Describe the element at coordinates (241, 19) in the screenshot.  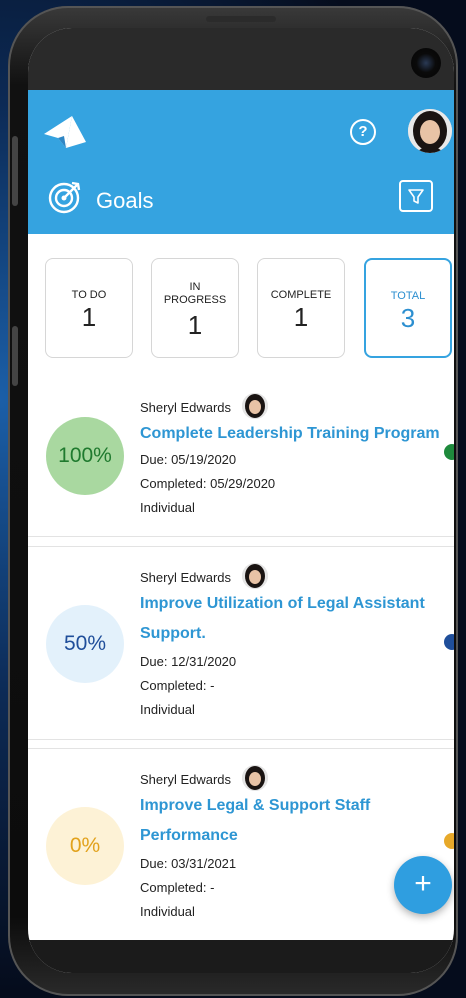
I see `speaker` at that location.